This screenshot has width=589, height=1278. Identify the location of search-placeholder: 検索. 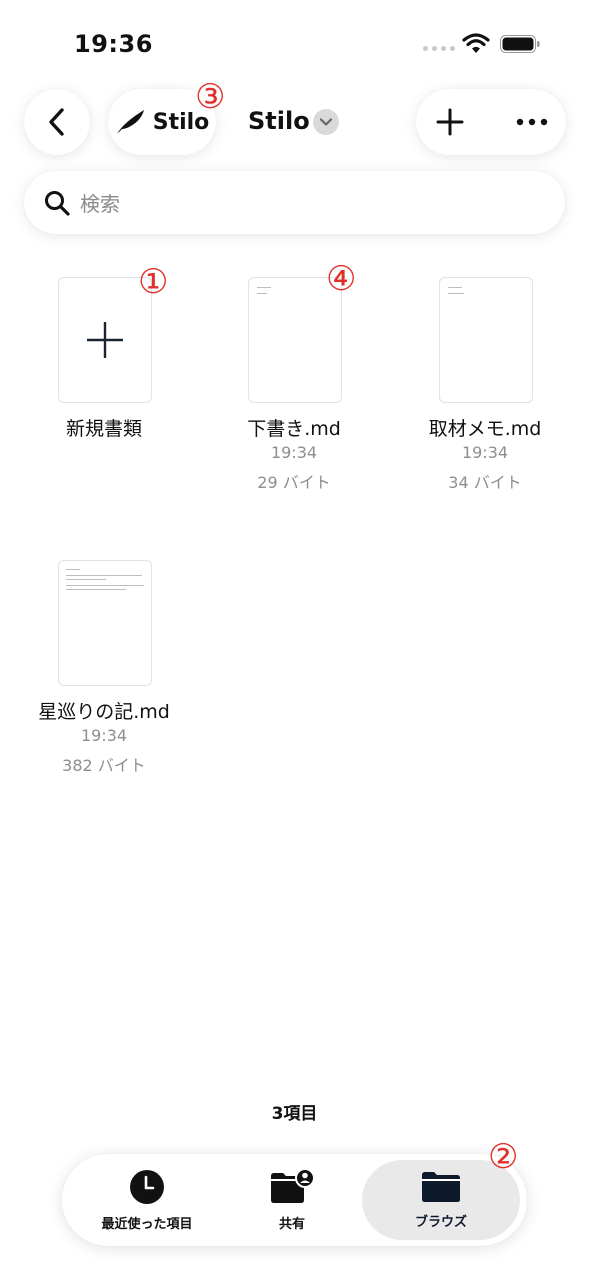
(100, 204).